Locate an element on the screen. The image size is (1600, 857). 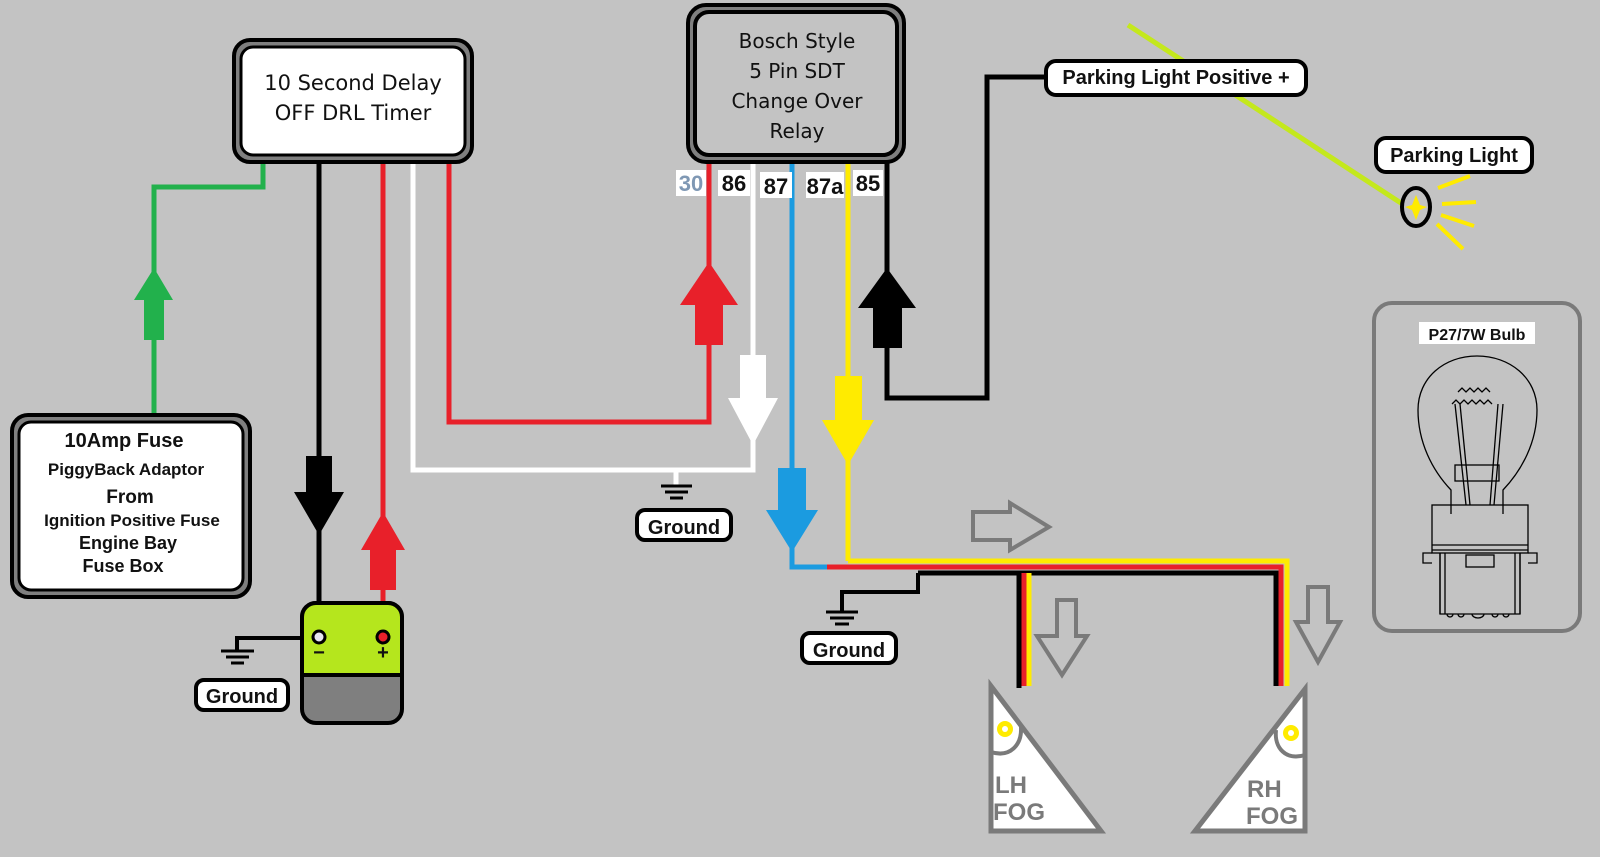
battery-positive-sign: + is located at coordinates (383, 653).